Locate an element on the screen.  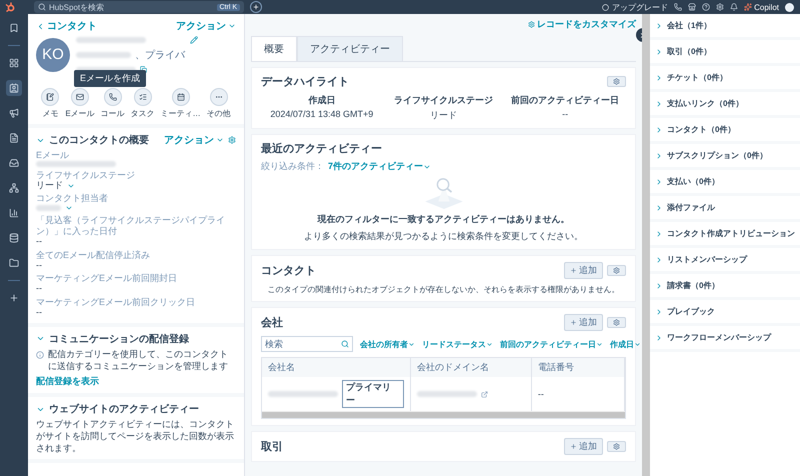
circle-icon is located at coordinates (606, 7).